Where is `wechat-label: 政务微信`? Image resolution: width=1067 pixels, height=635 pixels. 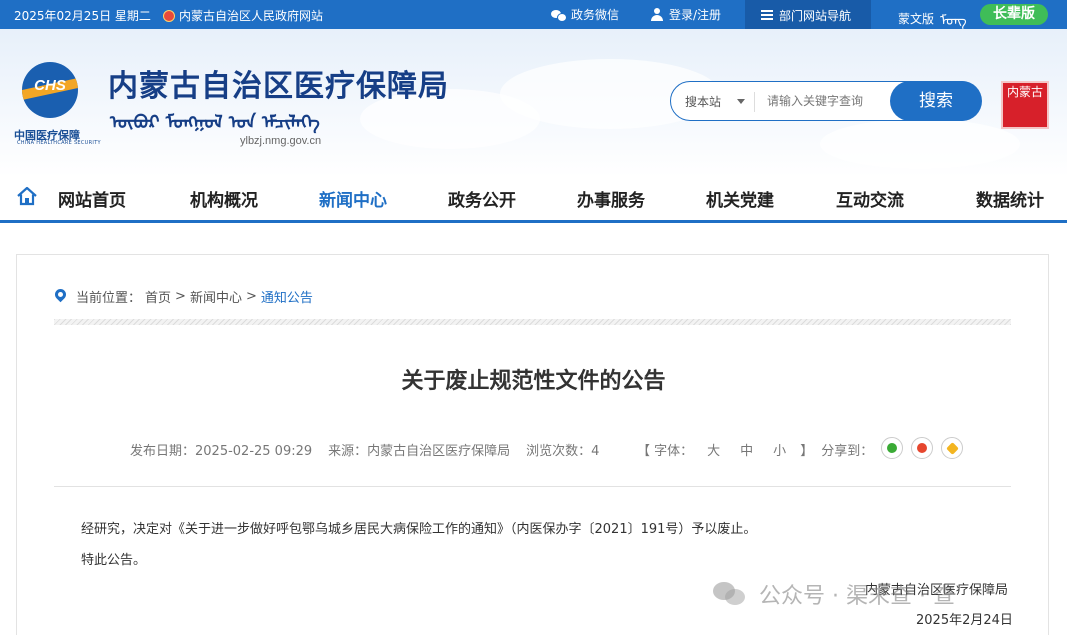 wechat-label: 政务微信 is located at coordinates (595, 15).